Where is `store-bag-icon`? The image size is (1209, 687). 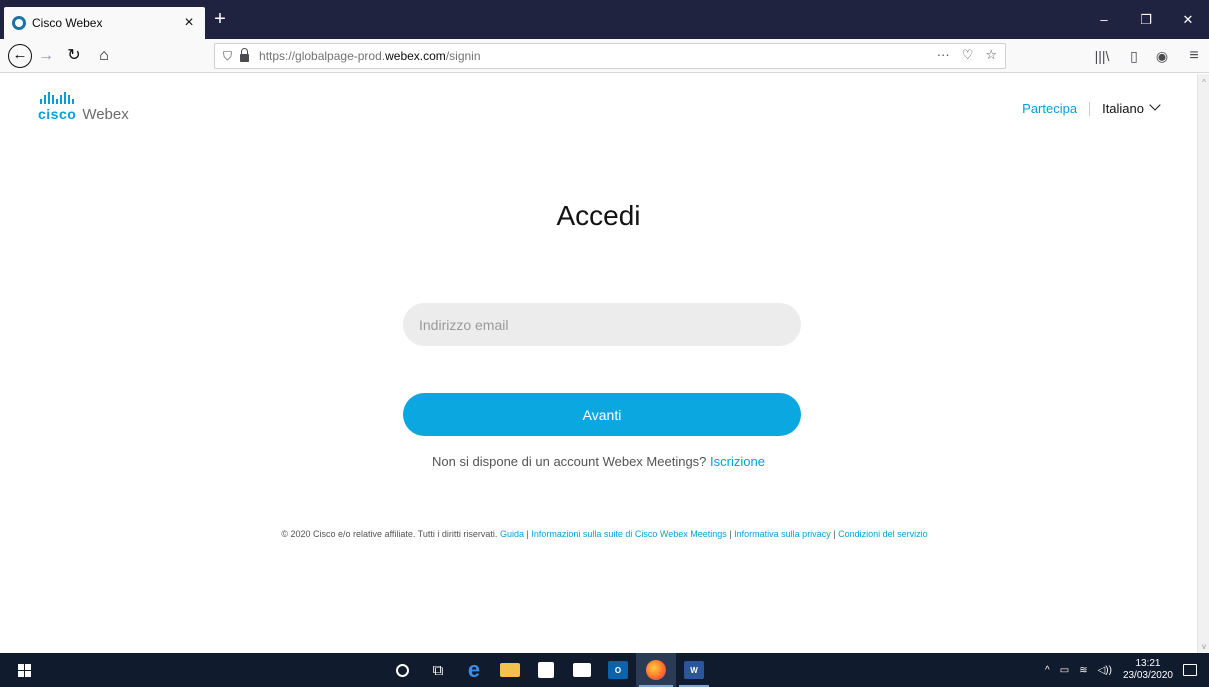
store-bag-icon is located at coordinates (546, 670).